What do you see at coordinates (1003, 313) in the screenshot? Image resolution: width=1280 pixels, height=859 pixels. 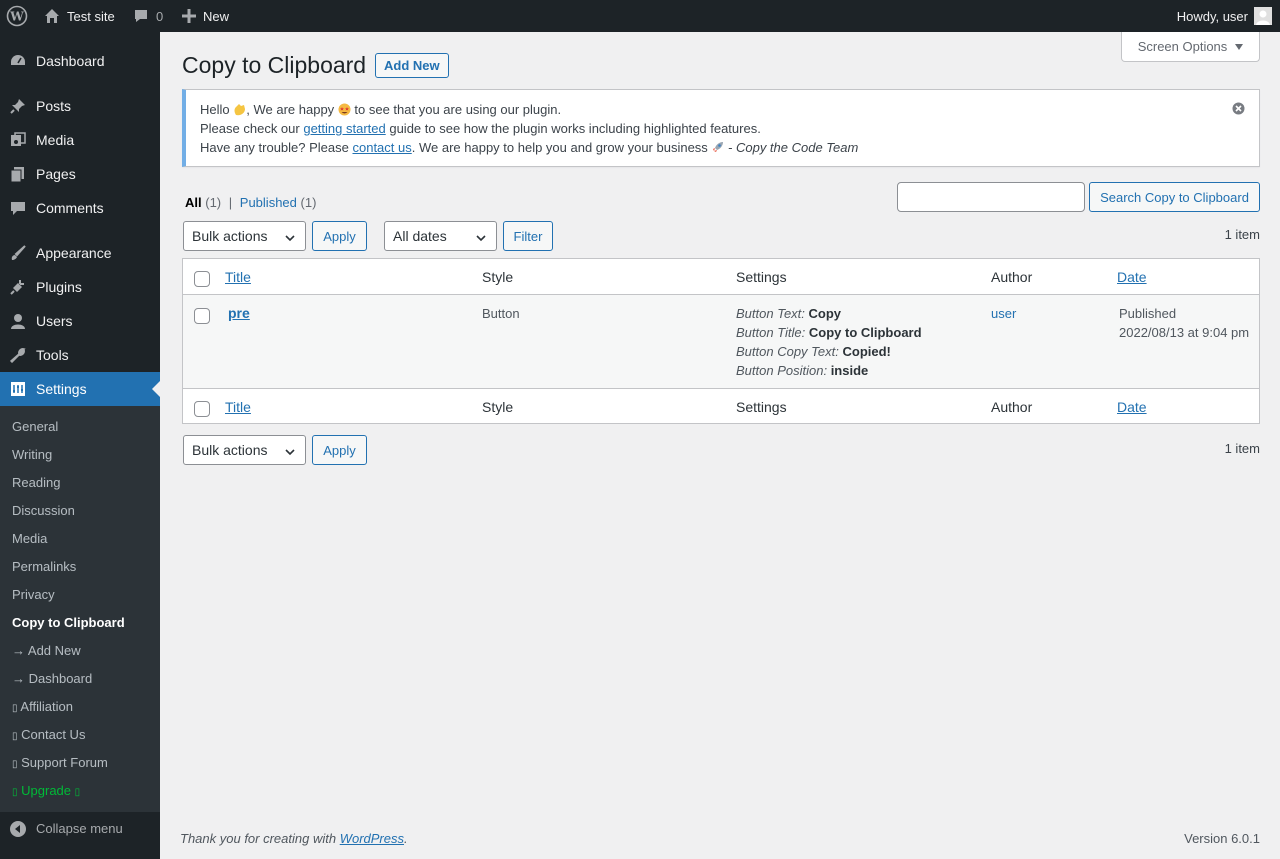 I see `row-author-link: user` at bounding box center [1003, 313].